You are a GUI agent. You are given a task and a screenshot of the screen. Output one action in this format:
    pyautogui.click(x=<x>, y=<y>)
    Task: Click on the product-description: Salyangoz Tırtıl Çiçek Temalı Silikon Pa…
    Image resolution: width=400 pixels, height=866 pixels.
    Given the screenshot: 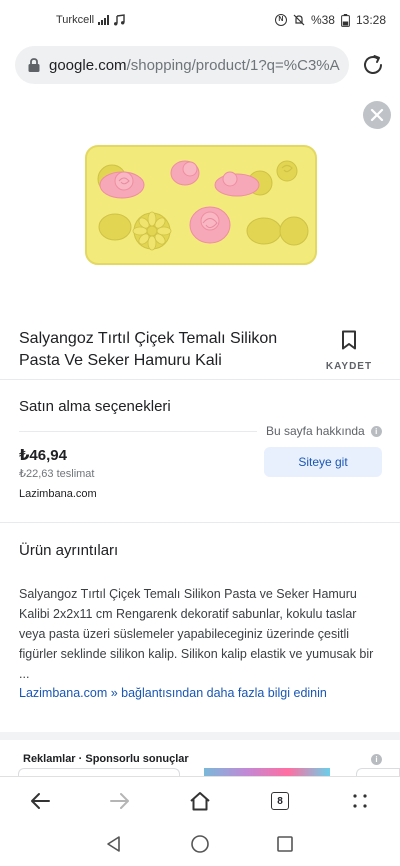 What is the action you would take?
    pyautogui.click(x=196, y=634)
    